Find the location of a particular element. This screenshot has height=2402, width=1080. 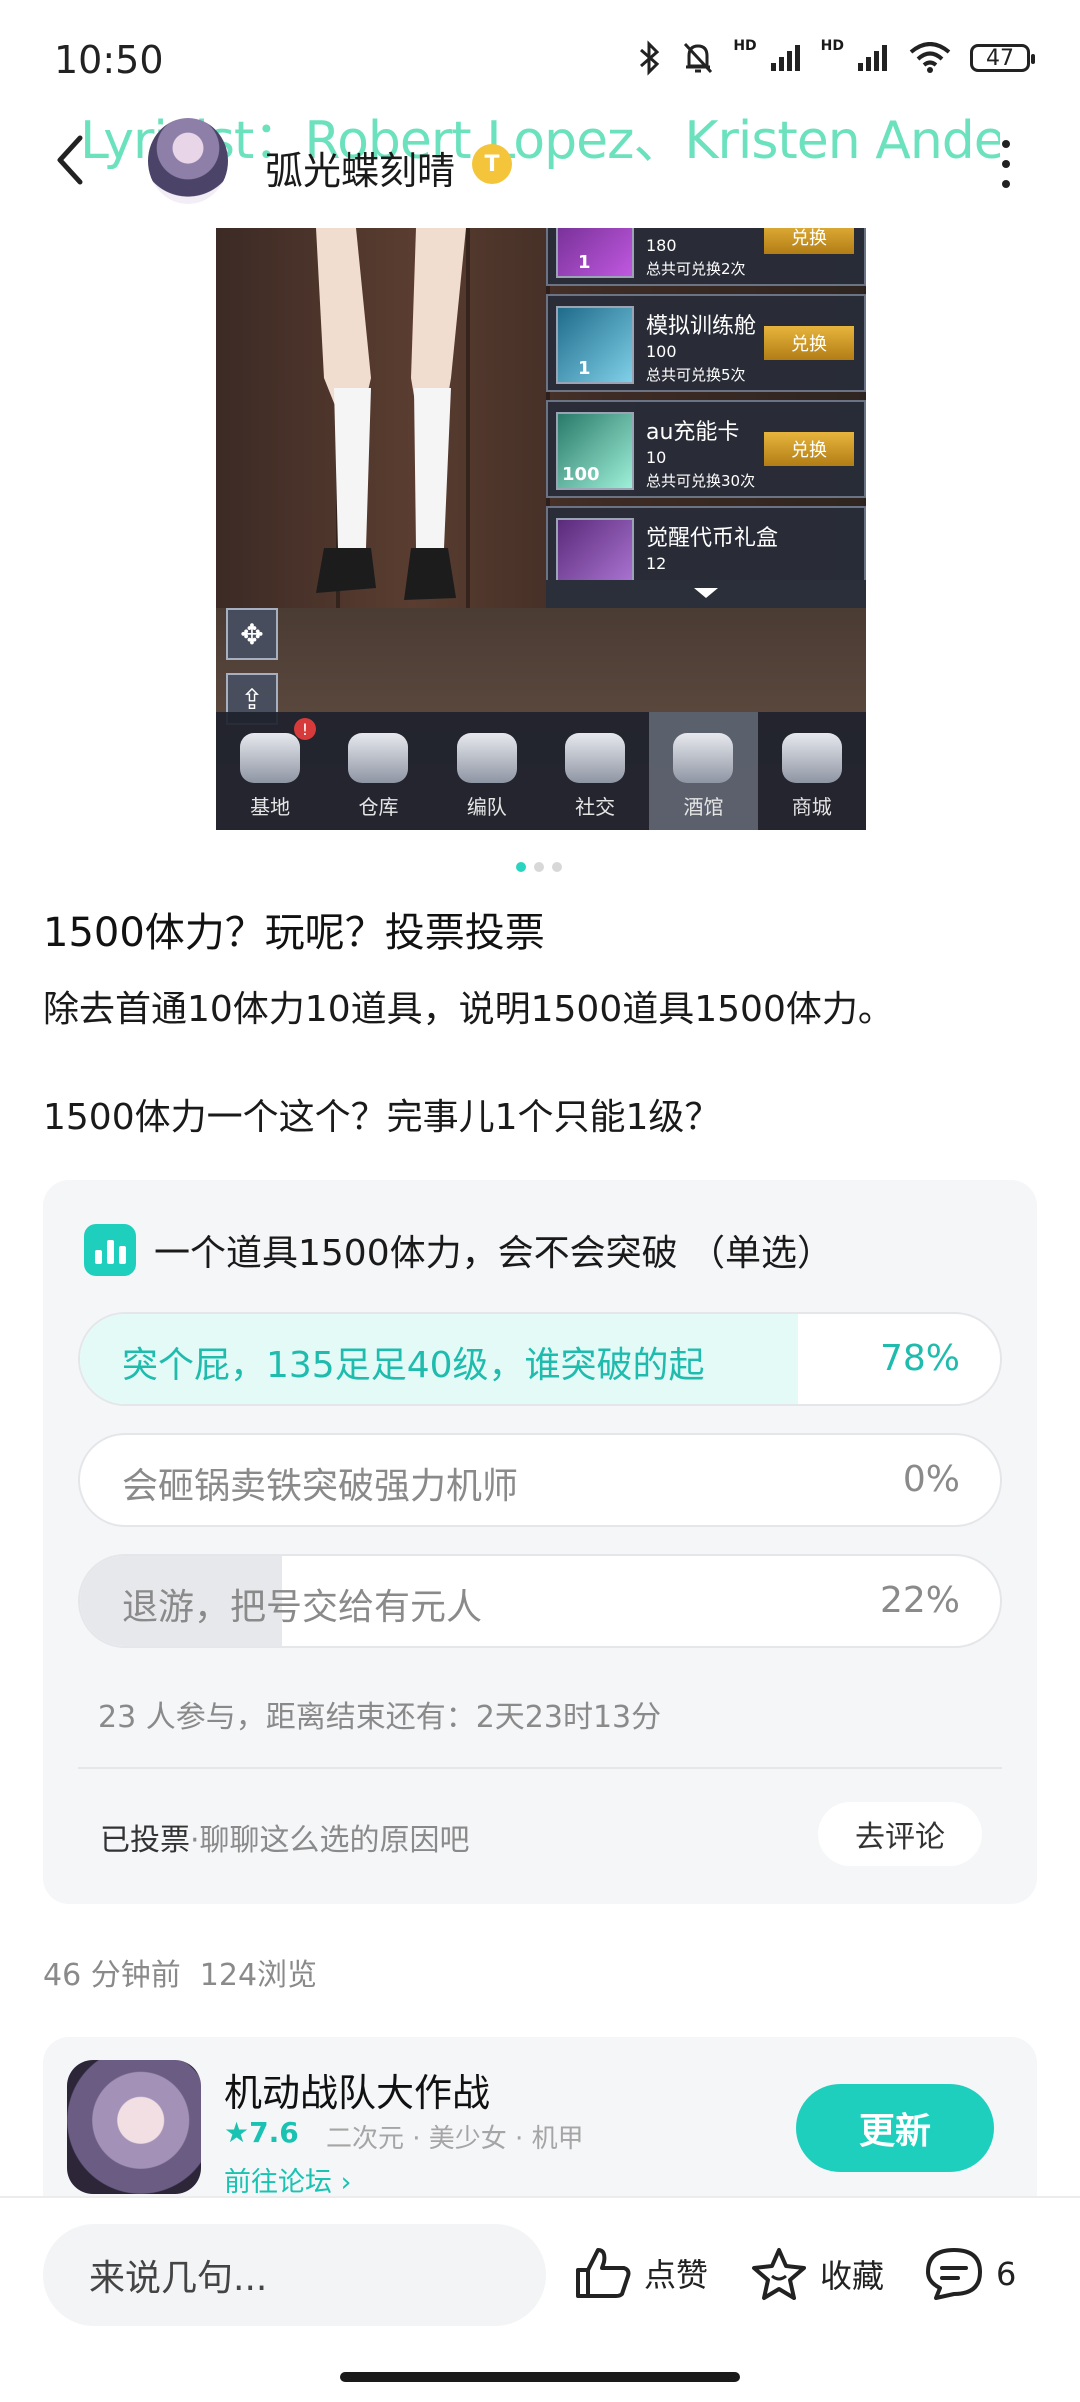

poll-option: 退游，把号交给有元人 22% is located at coordinates (540, 1601).